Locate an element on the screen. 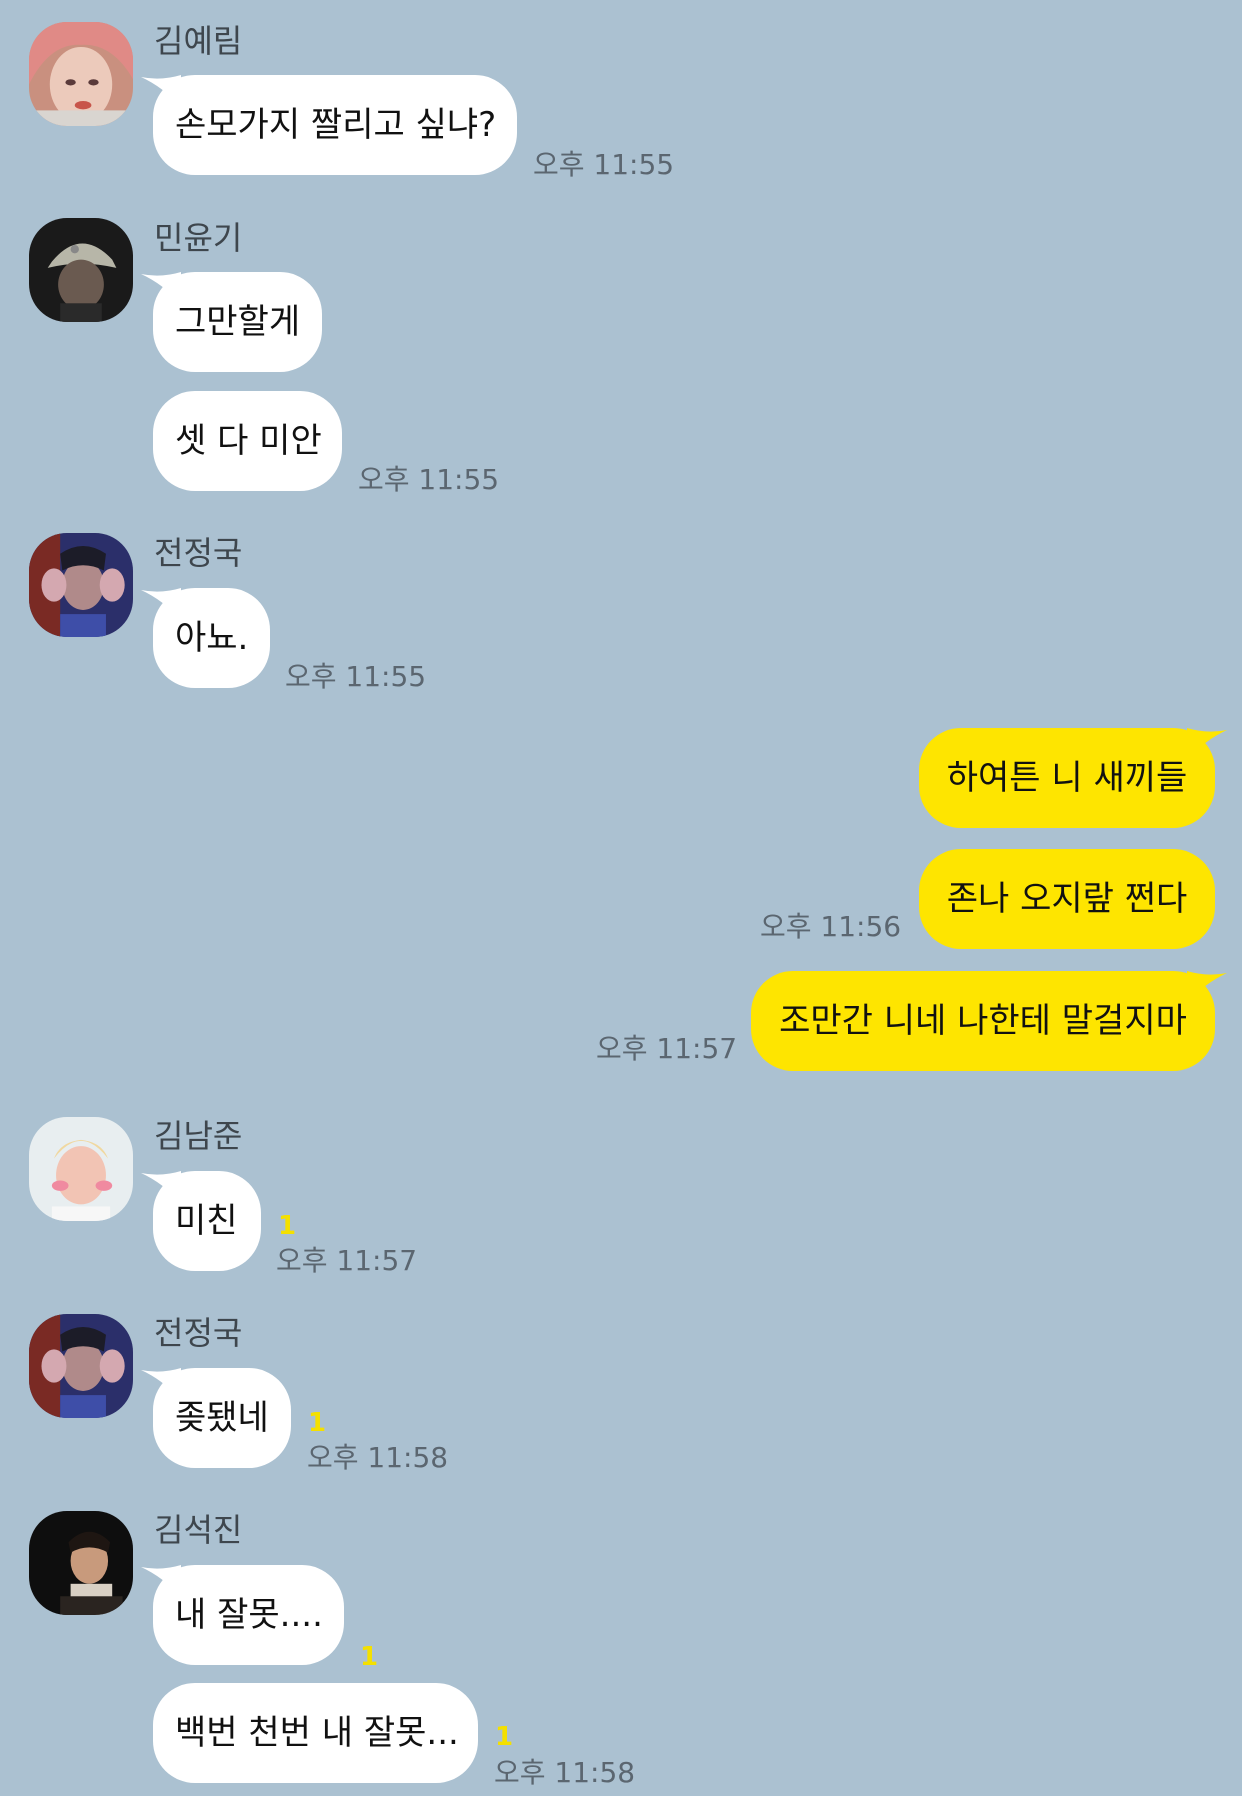 Image resolution: width=1242 pixels, height=1796 pixels. avatar-blond-photo is located at coordinates (81, 1169).